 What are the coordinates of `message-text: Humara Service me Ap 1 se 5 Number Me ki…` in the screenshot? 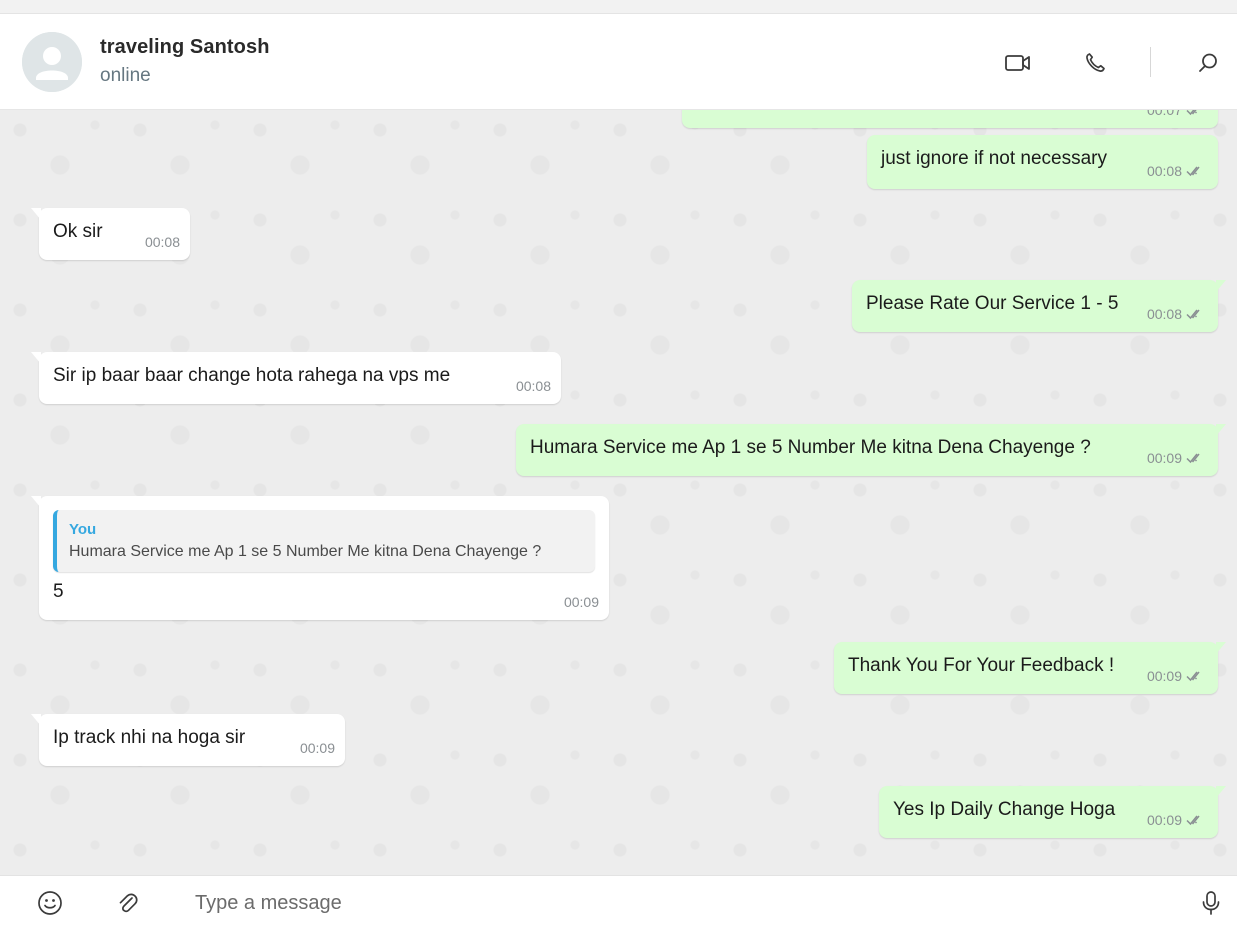 It's located at (810, 447).